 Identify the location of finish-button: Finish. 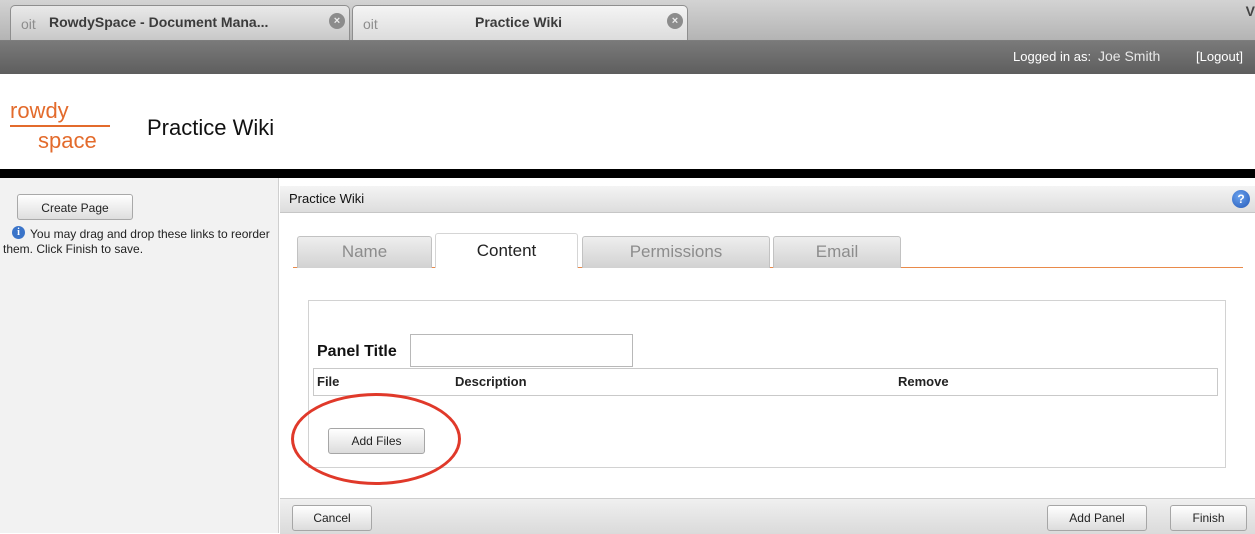
(1208, 518).